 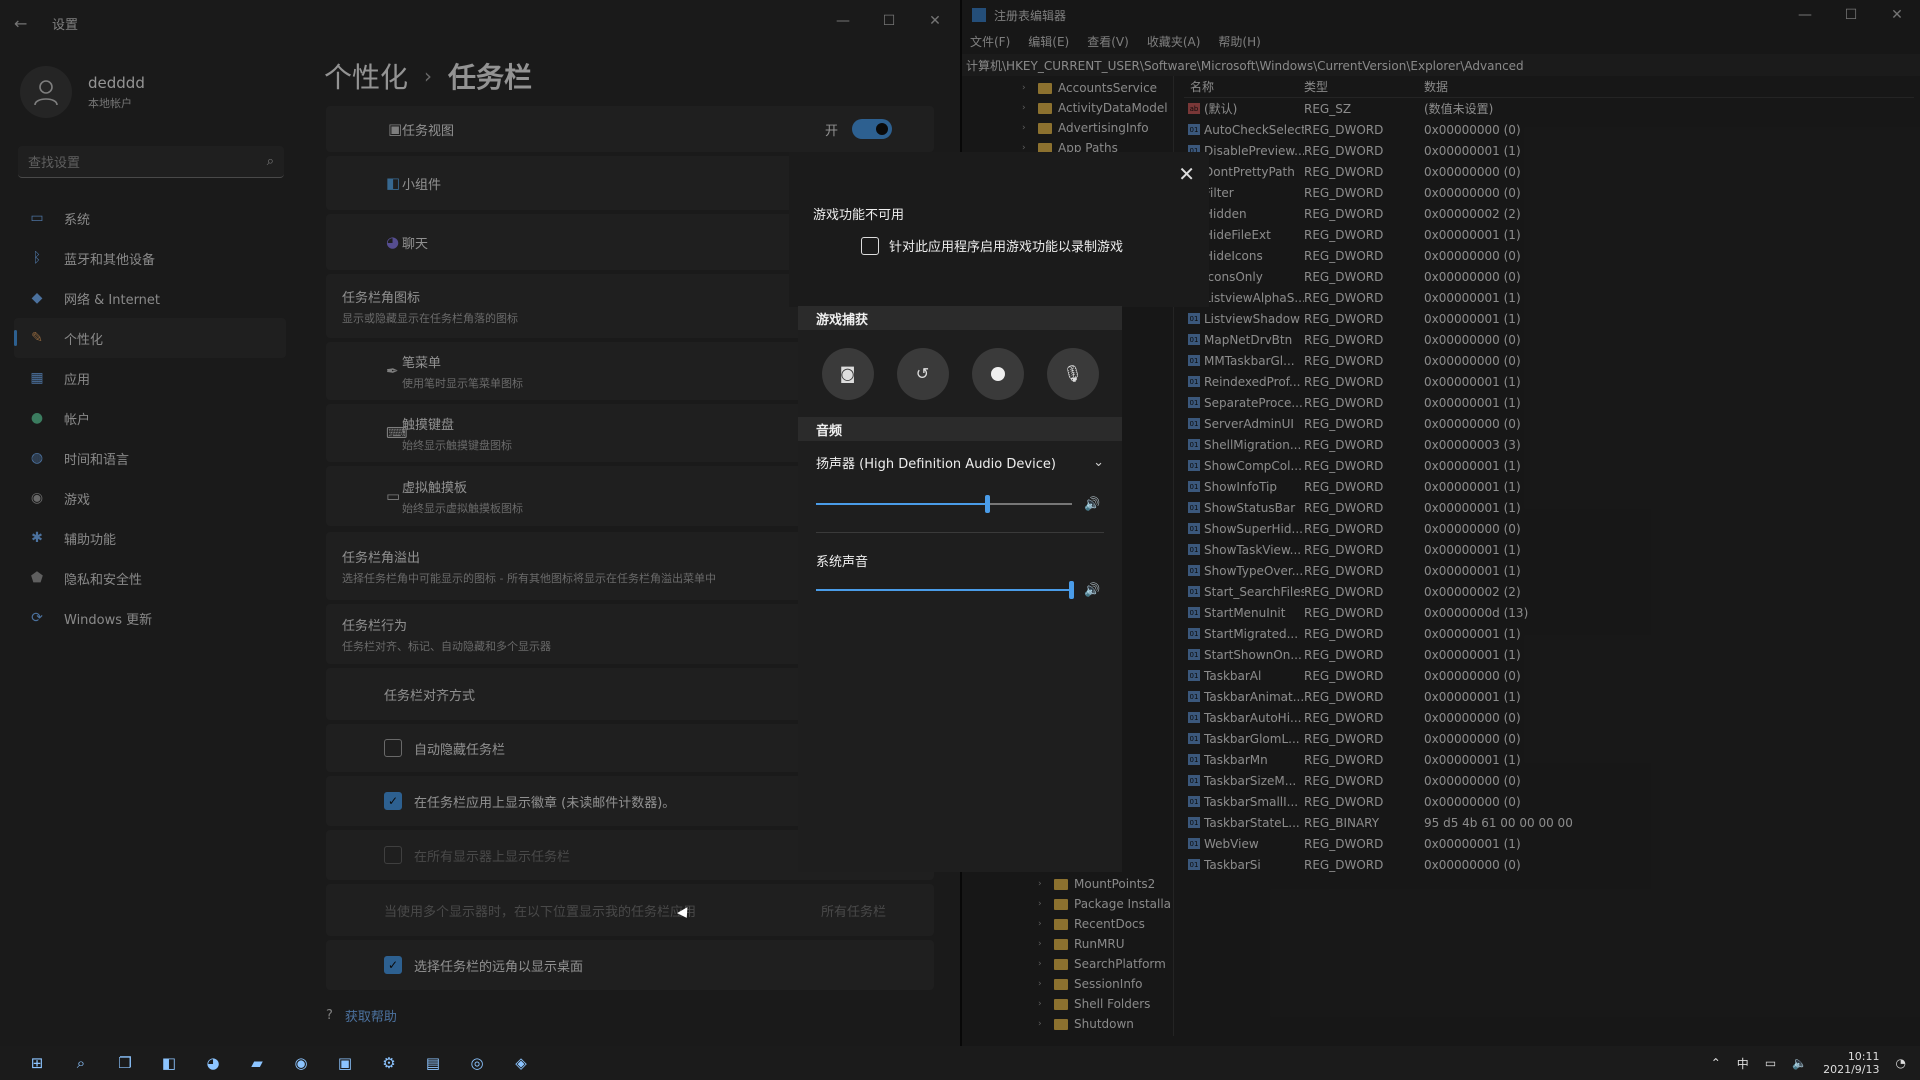 I want to click on screenshot-camera-icon: ◙, so click(x=847, y=373).